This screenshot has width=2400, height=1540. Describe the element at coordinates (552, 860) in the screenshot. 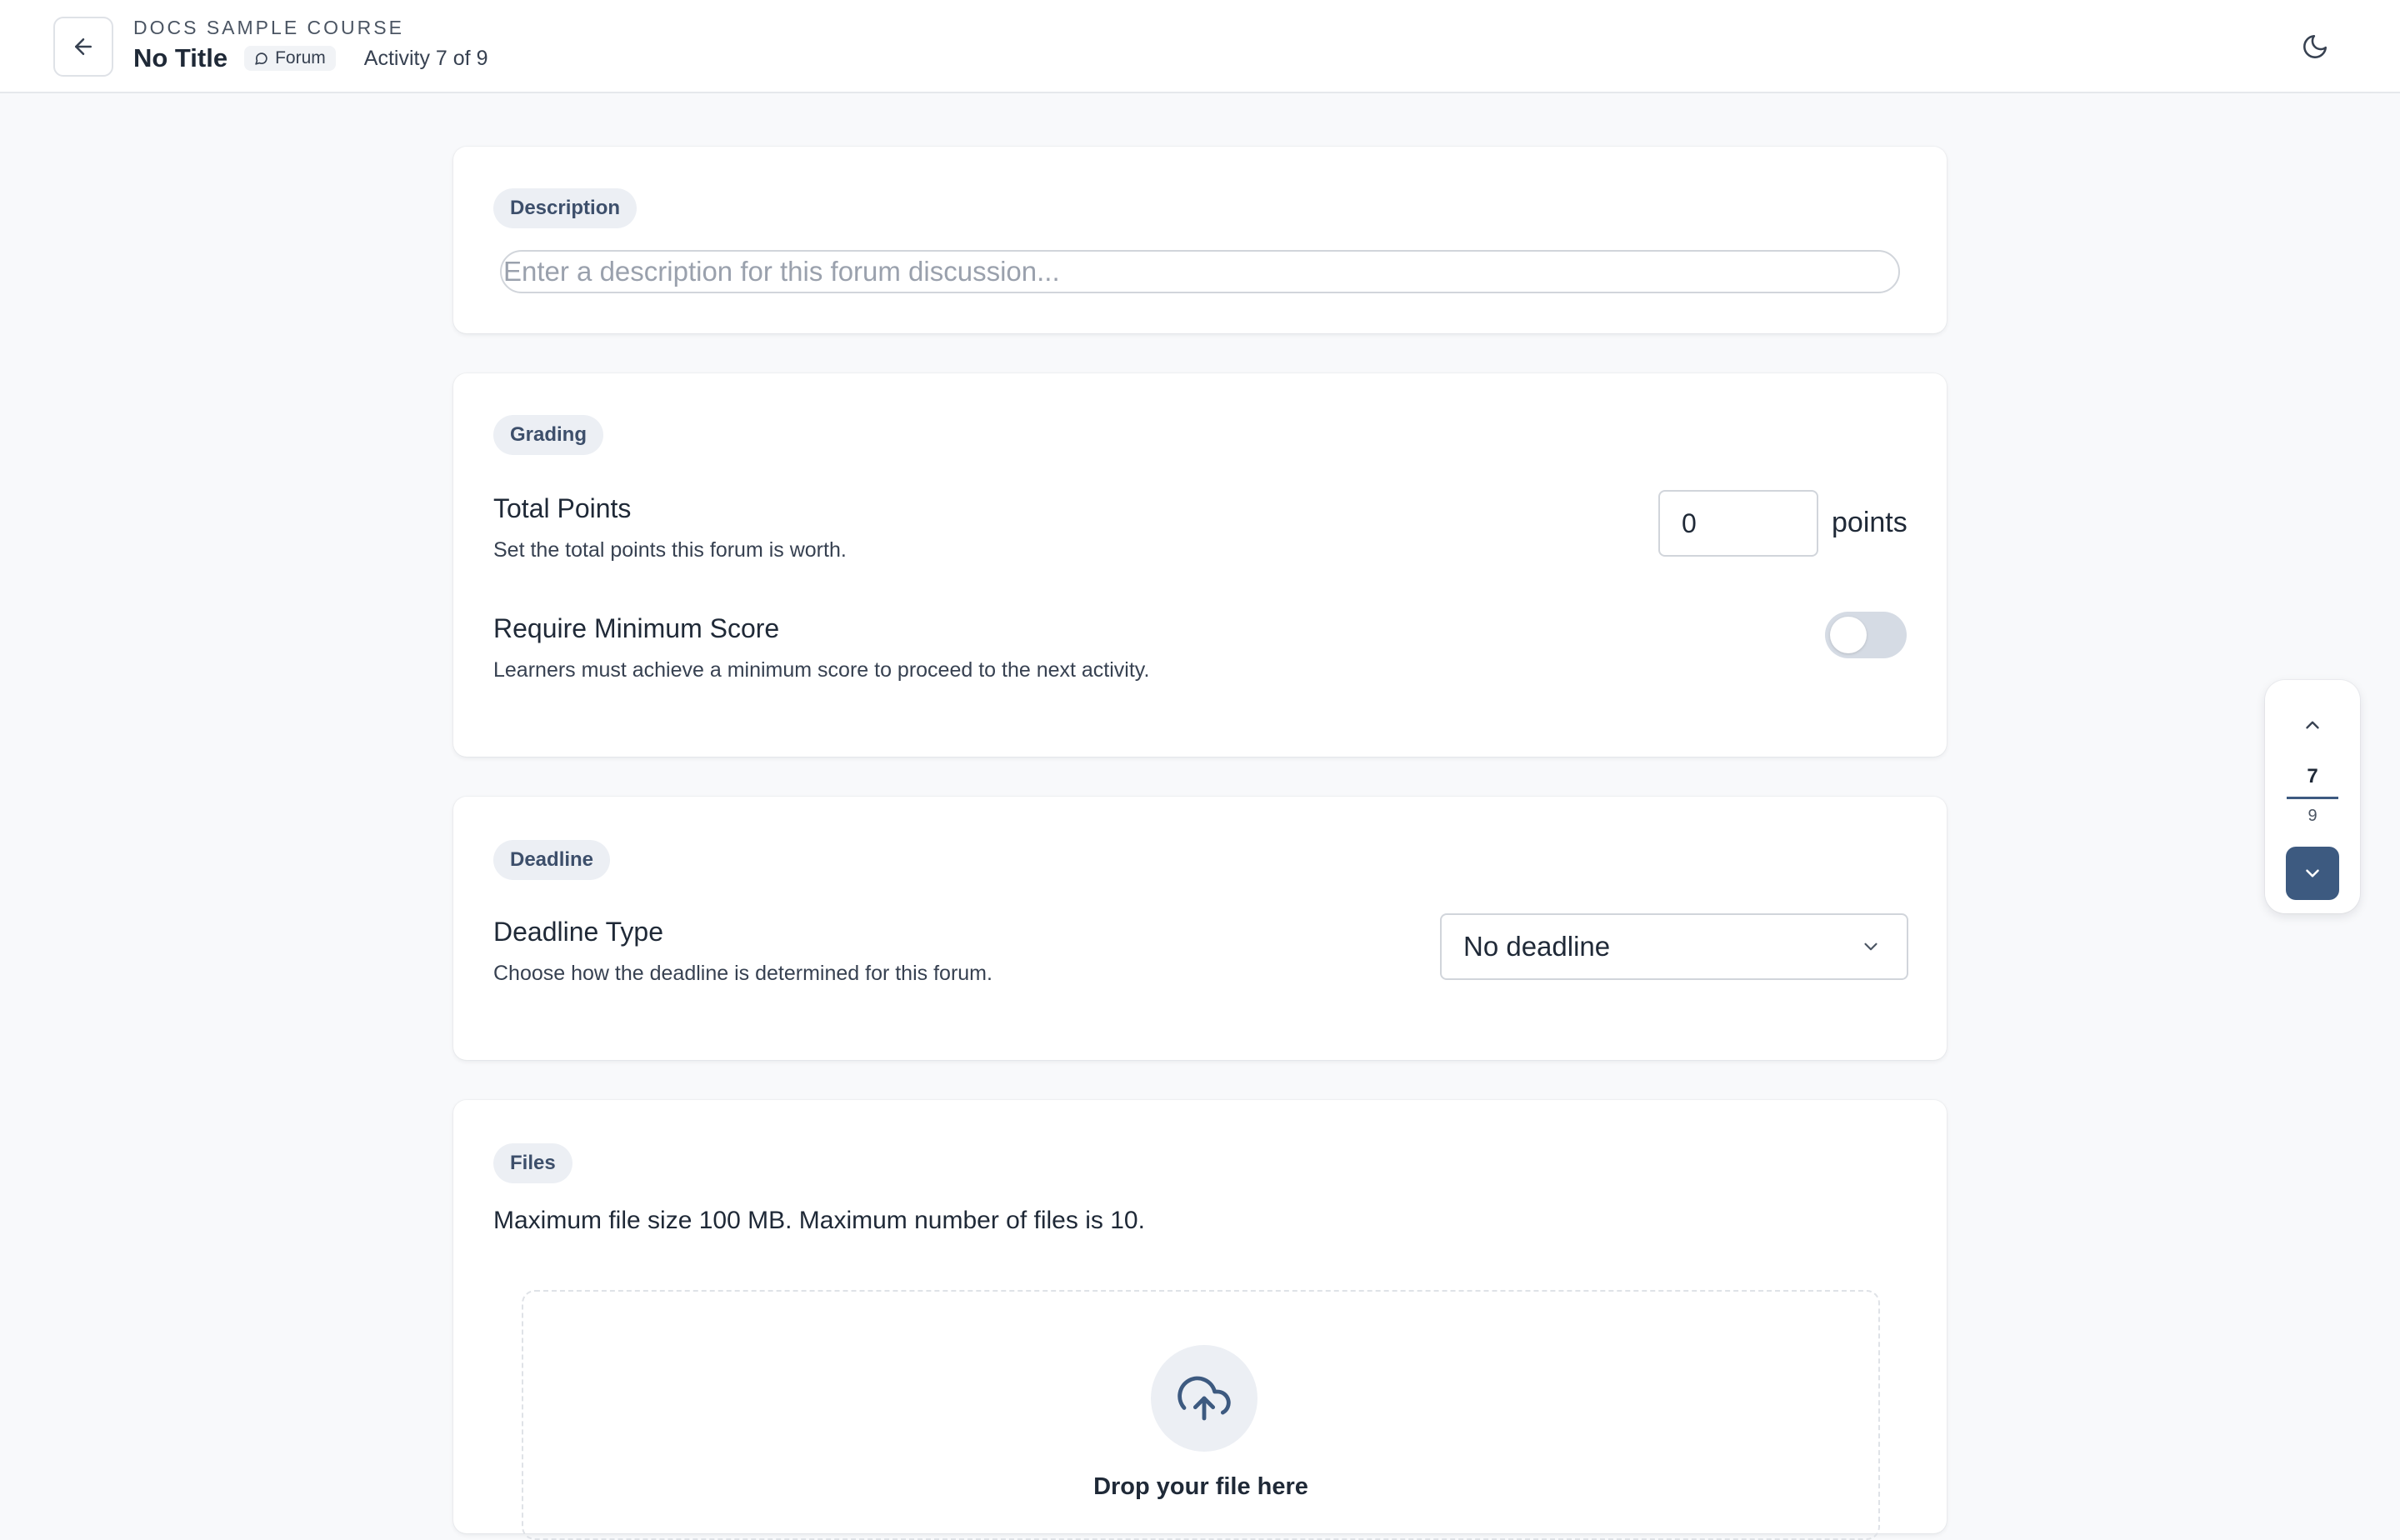

I see `deadline-section-label: Deadline` at that location.